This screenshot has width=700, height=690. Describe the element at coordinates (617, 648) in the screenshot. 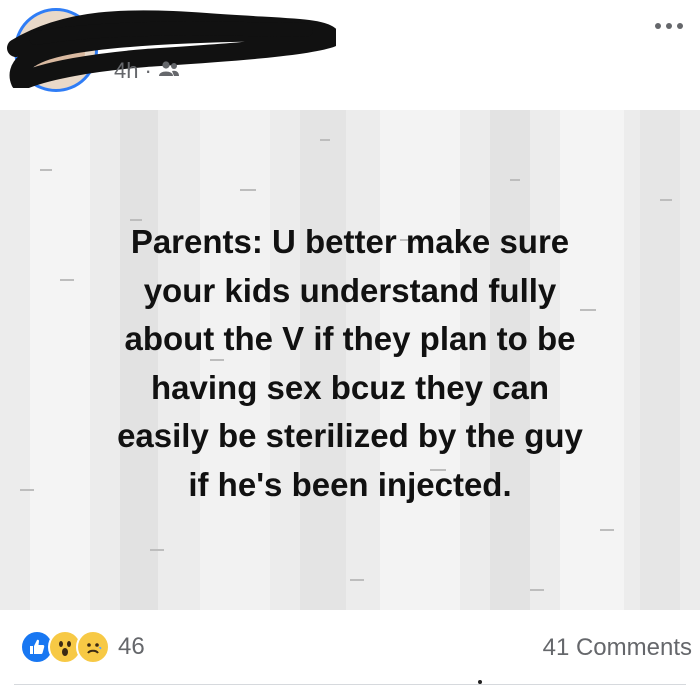

I see `comments-link: 41 Comments` at that location.